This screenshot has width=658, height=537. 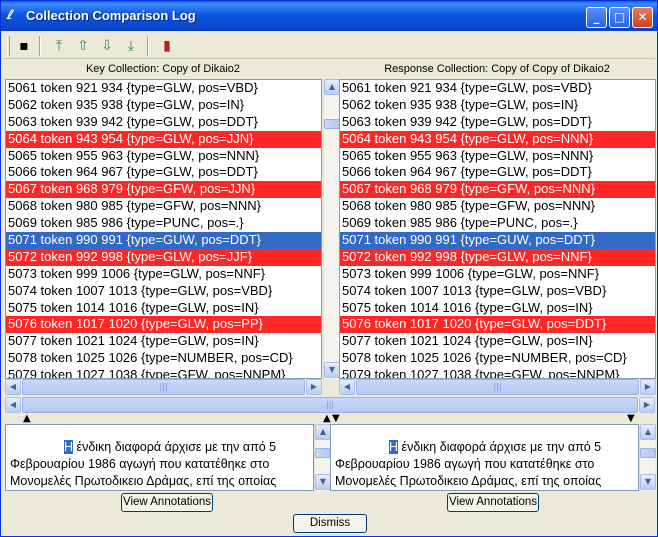 I want to click on annotation-row: 5072 token 992 998 {type=GLW, pos=NNF}, so click(x=497, y=257).